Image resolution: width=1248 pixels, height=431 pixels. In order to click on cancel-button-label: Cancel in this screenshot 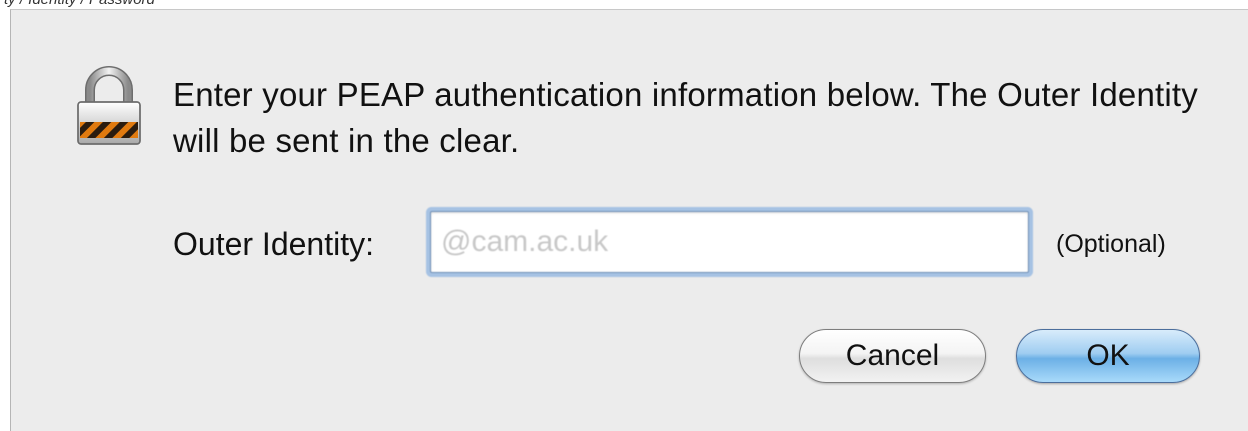, I will do `click(892, 355)`.